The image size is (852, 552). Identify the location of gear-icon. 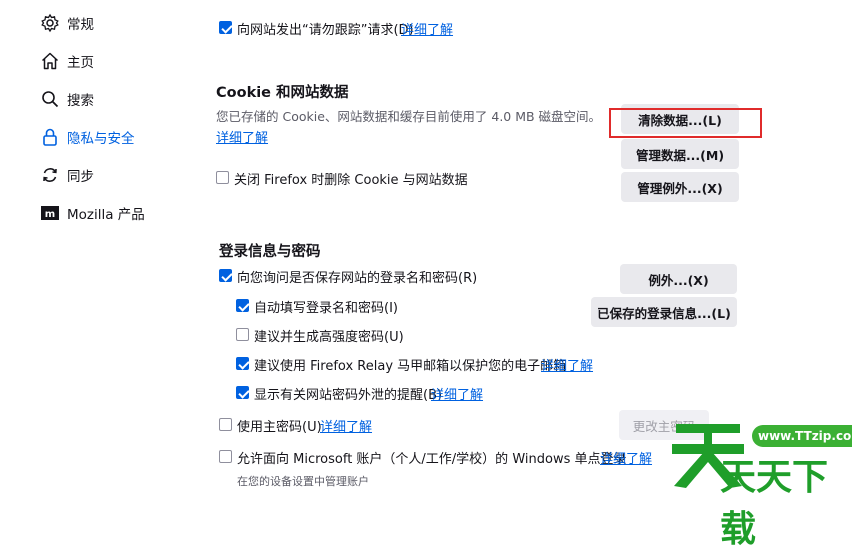
(50, 23).